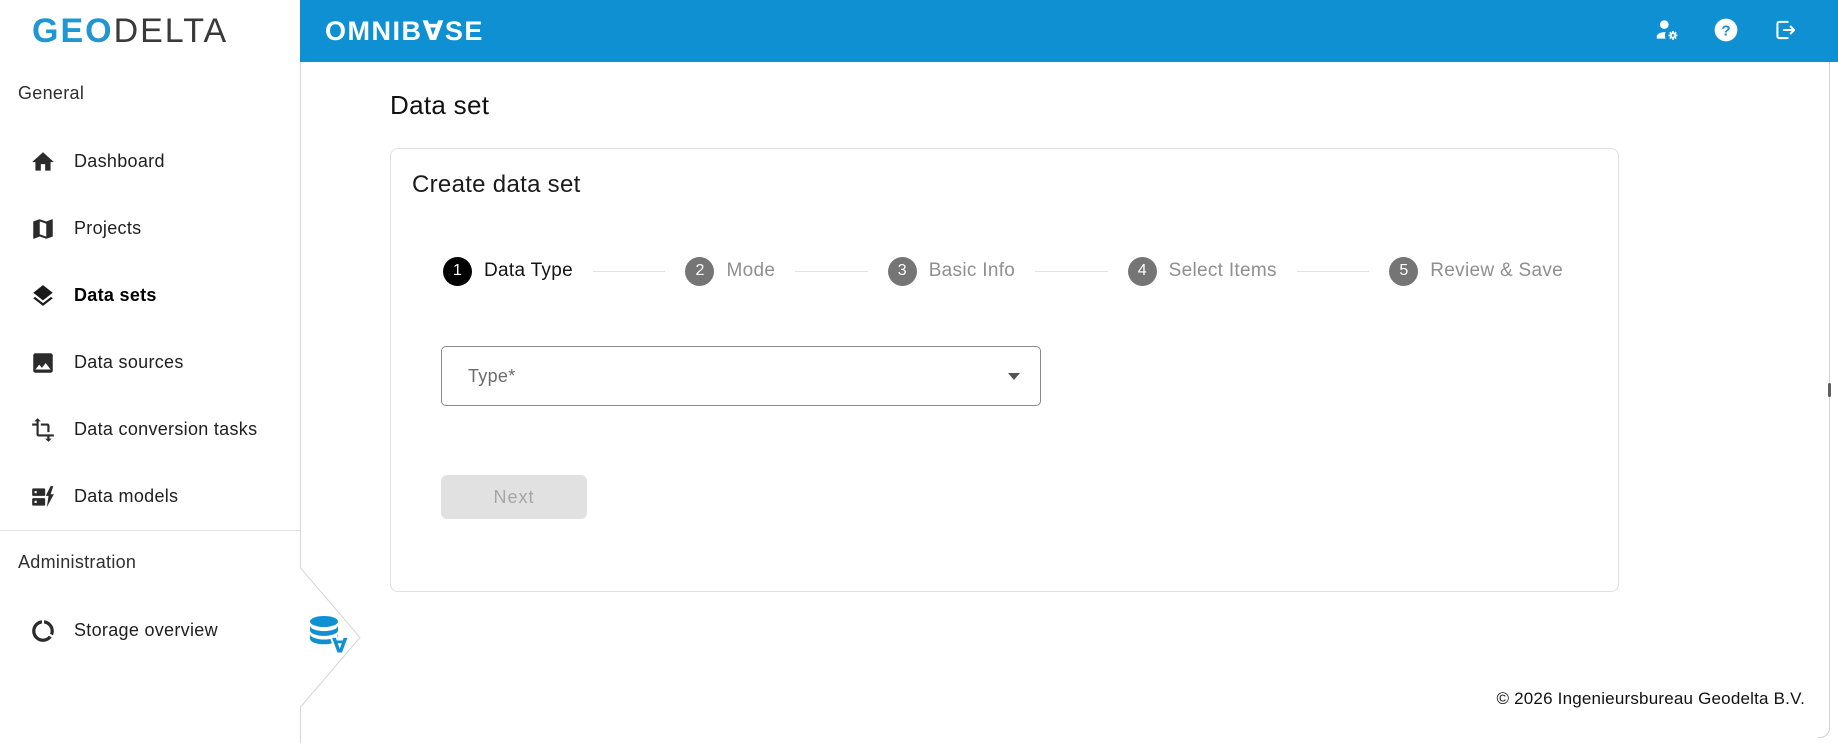 This screenshot has width=1838, height=743. What do you see at coordinates (1829, 390) in the screenshot?
I see `scrollbar-thumb` at bounding box center [1829, 390].